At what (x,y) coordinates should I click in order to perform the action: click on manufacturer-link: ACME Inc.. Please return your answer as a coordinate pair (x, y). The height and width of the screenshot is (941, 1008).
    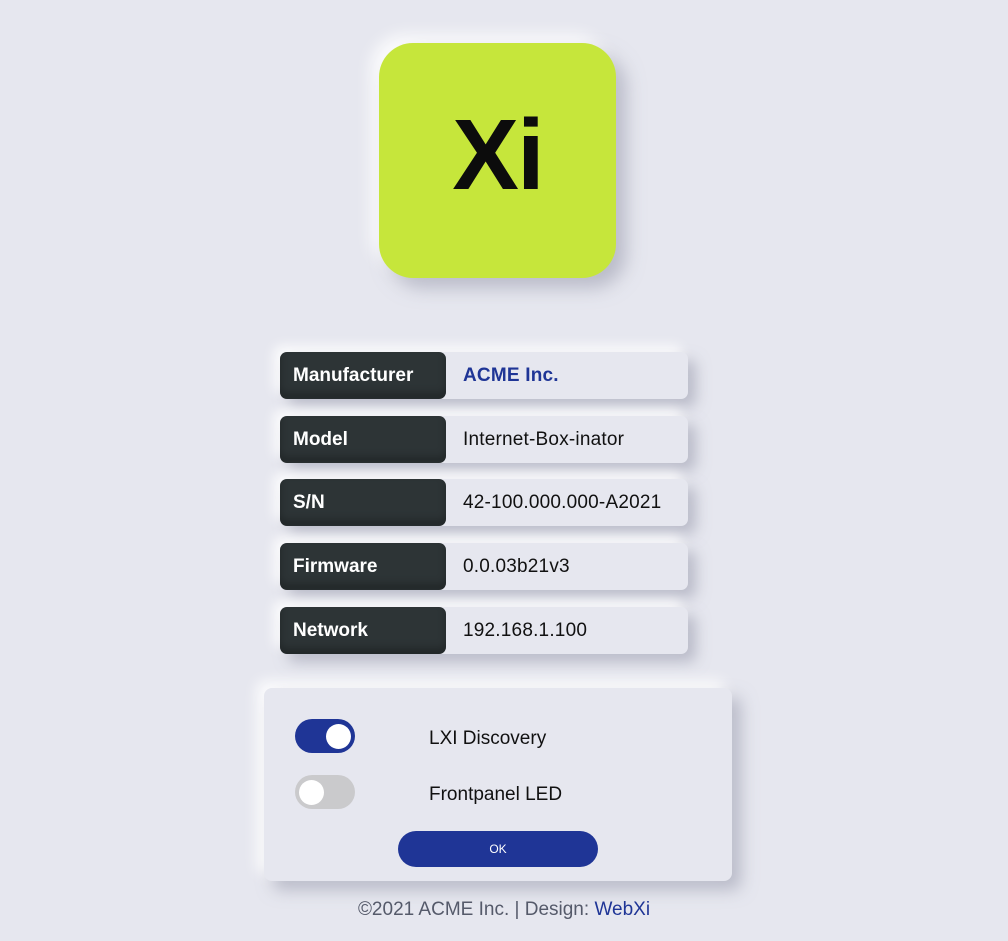
    Looking at the image, I should click on (567, 375).